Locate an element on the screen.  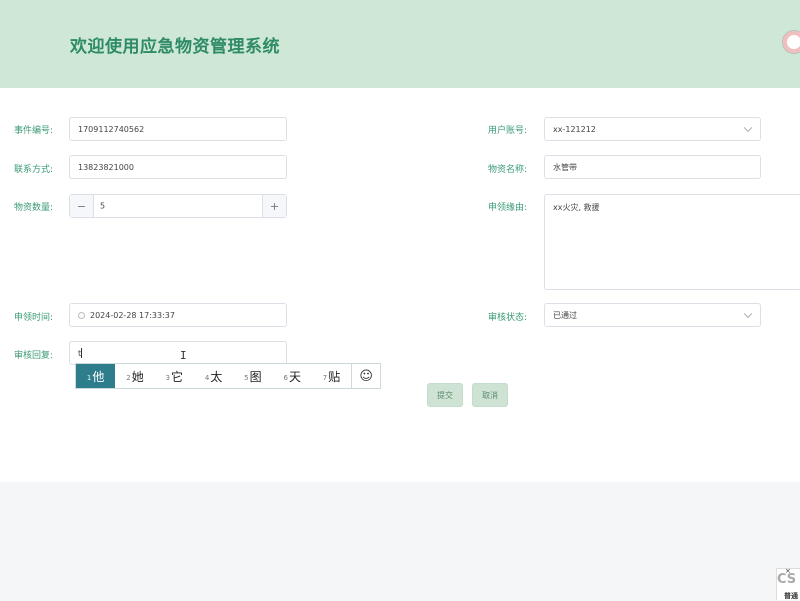
ime-candidate: 7贴 is located at coordinates (331, 376).